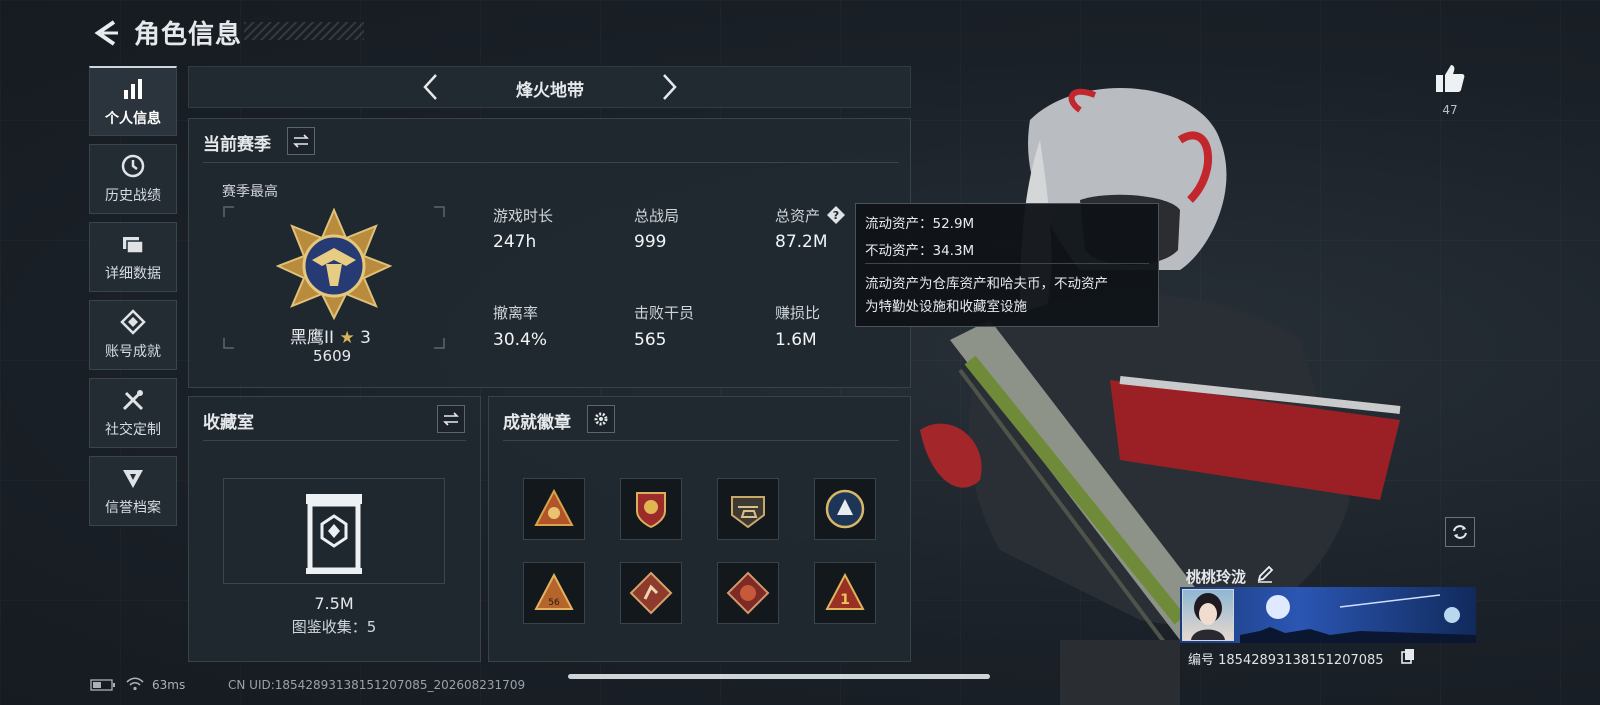 This screenshot has height=705, width=1600. I want to click on stat-label-playtime: 游戏时长, so click(523, 216).